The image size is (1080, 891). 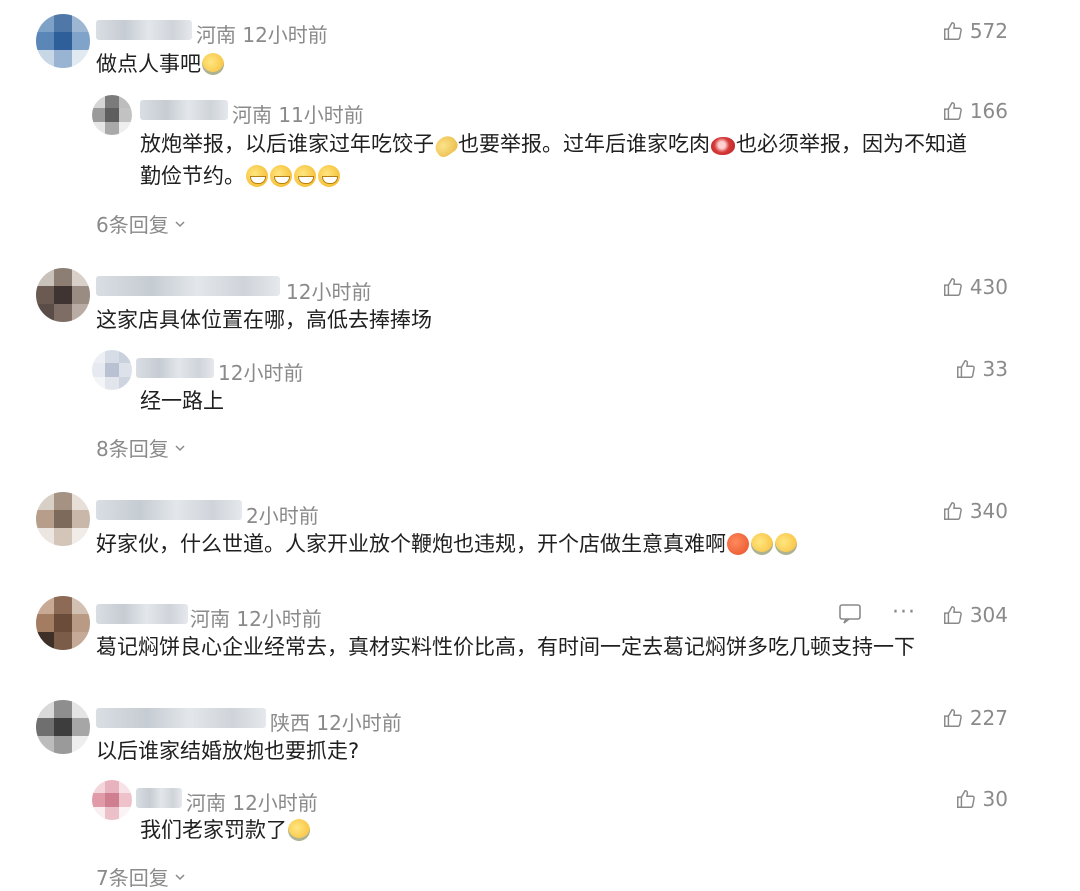 I want to click on like-count: 30, so click(x=995, y=799).